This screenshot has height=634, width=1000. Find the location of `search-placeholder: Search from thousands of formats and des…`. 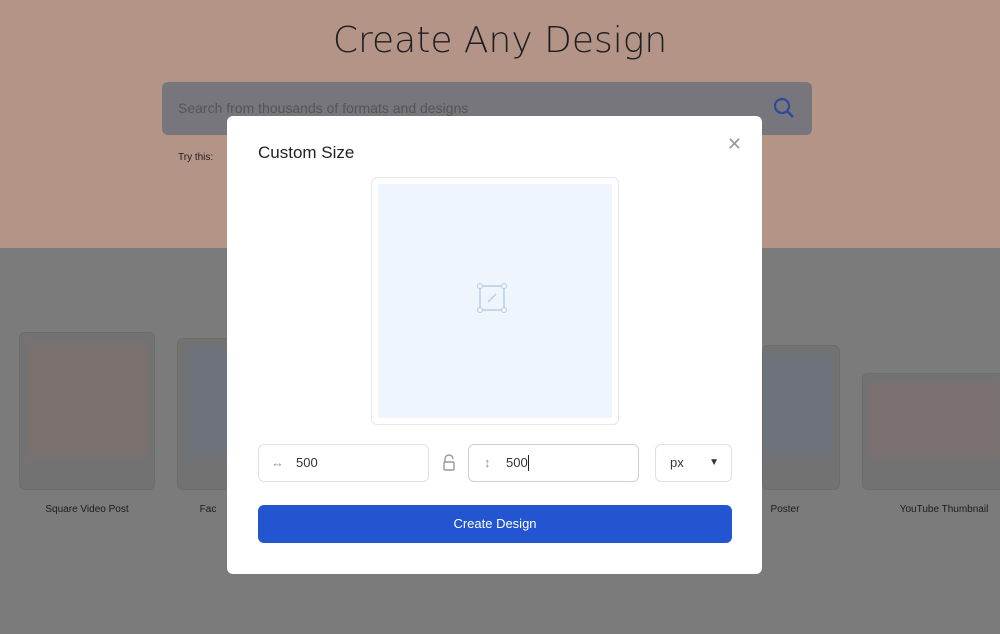

search-placeholder: Search from thousands of formats and des… is located at coordinates (323, 108).